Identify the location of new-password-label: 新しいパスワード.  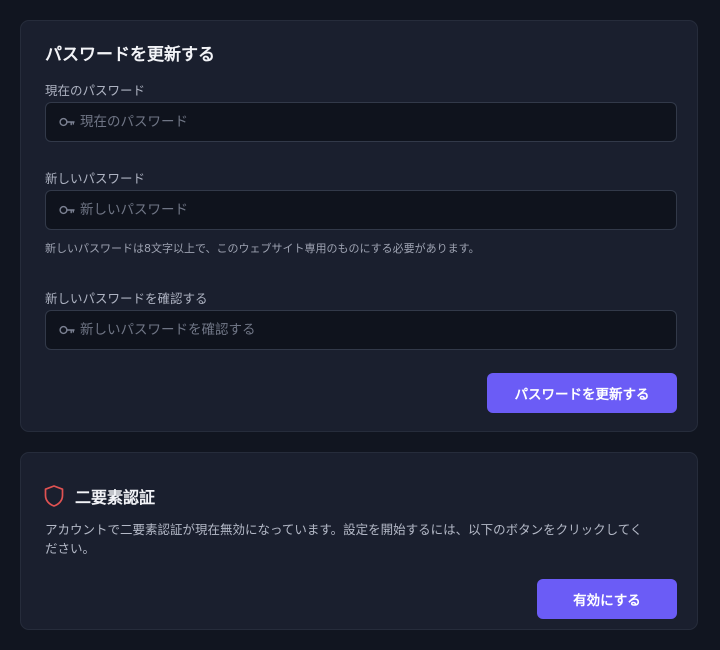
(95, 178).